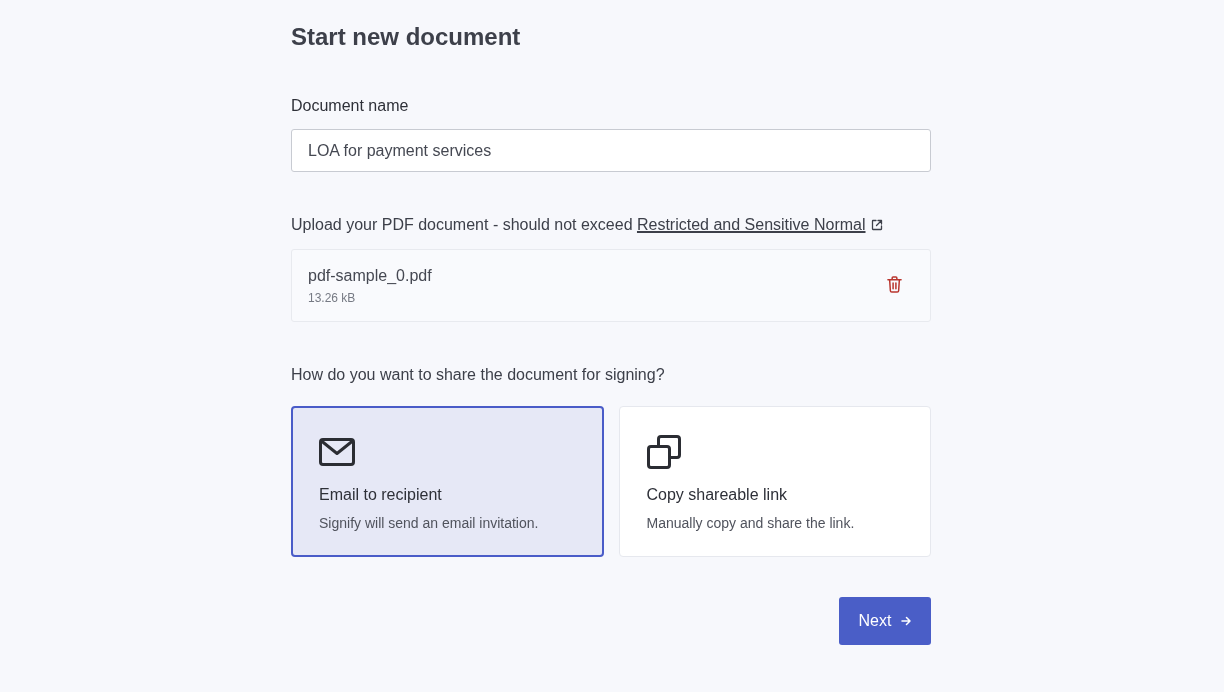  Describe the element at coordinates (332, 298) in the screenshot. I see `file-size: 13.26 kB` at that location.